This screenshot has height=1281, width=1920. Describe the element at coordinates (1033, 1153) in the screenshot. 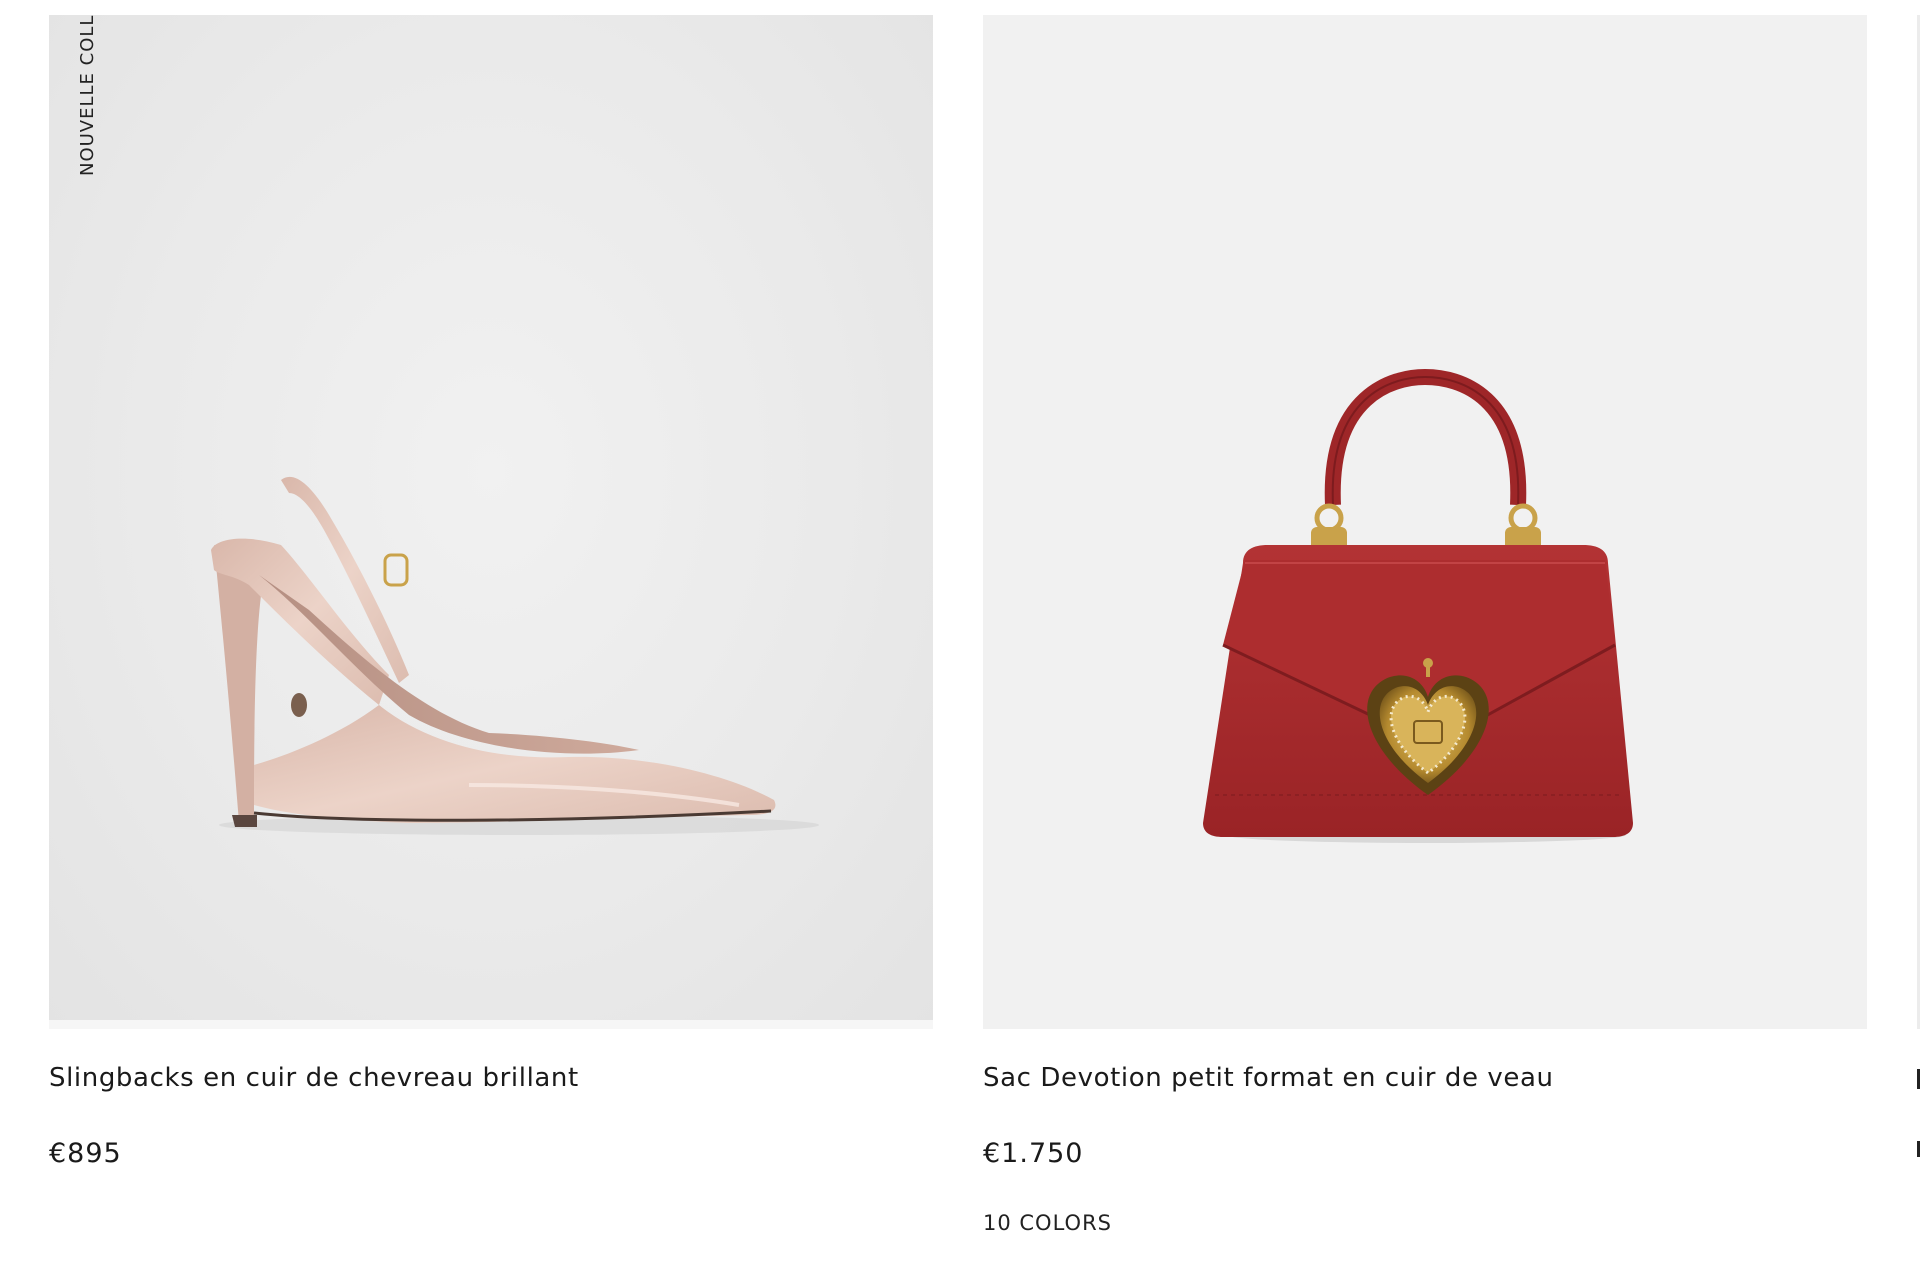

I see `product-price: €1.750` at that location.